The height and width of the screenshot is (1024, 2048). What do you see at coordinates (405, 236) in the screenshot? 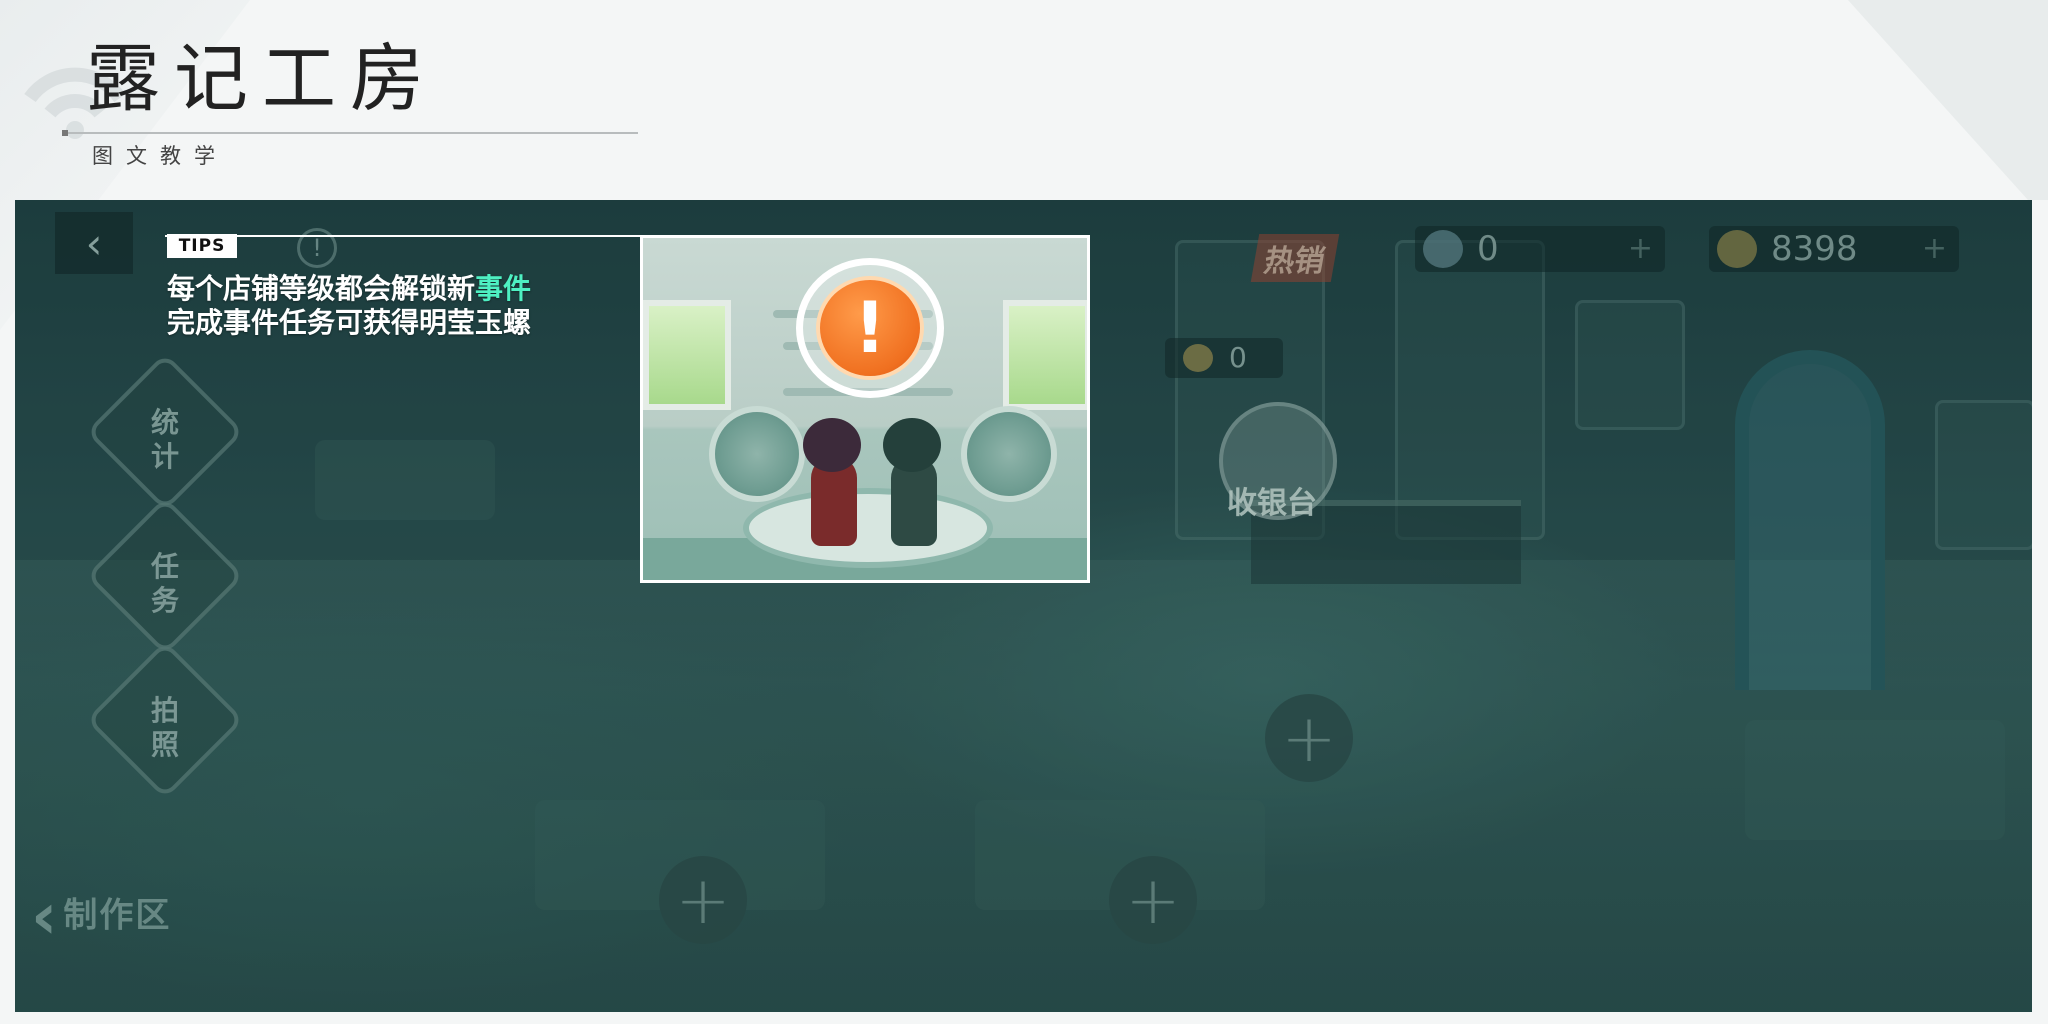
I see `tips-divider` at bounding box center [405, 236].